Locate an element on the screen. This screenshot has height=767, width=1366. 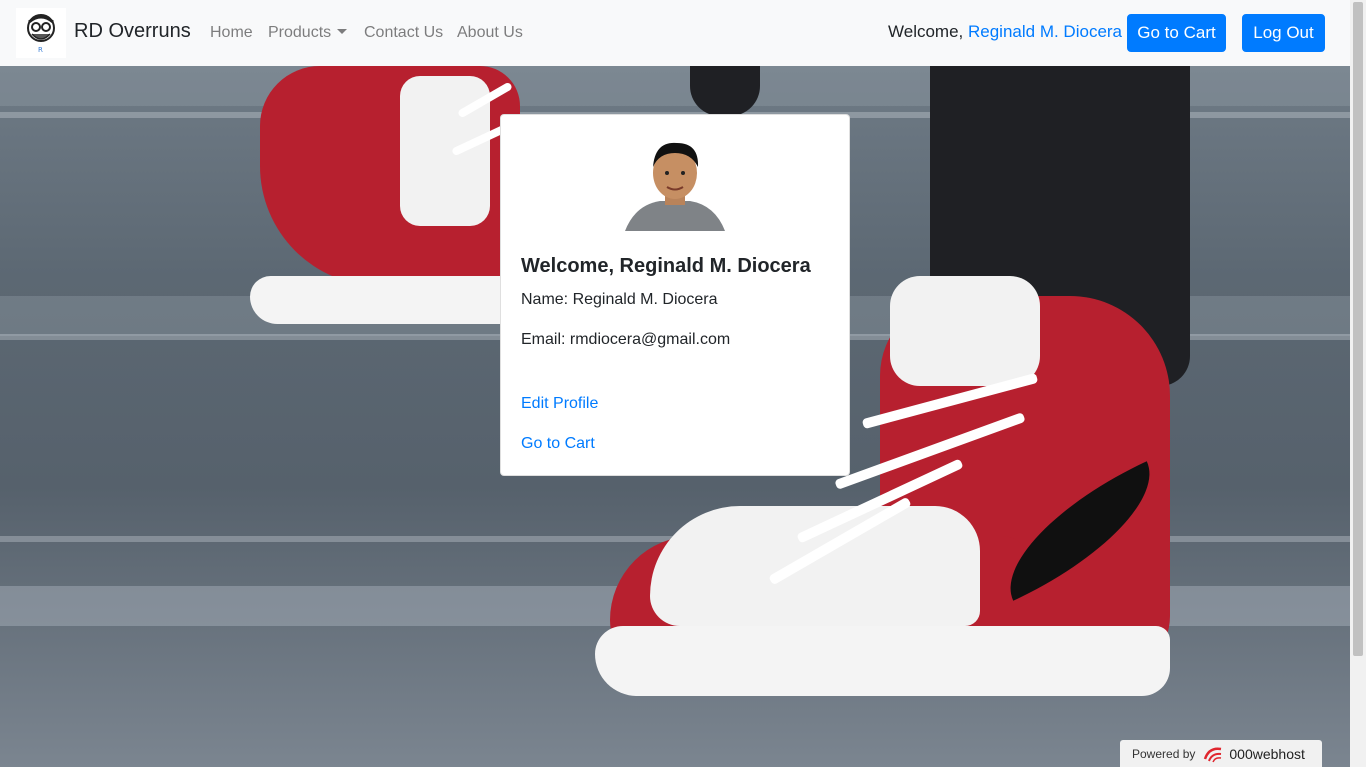
go-to-cart-button: Go to Cart is located at coordinates (1176, 33).